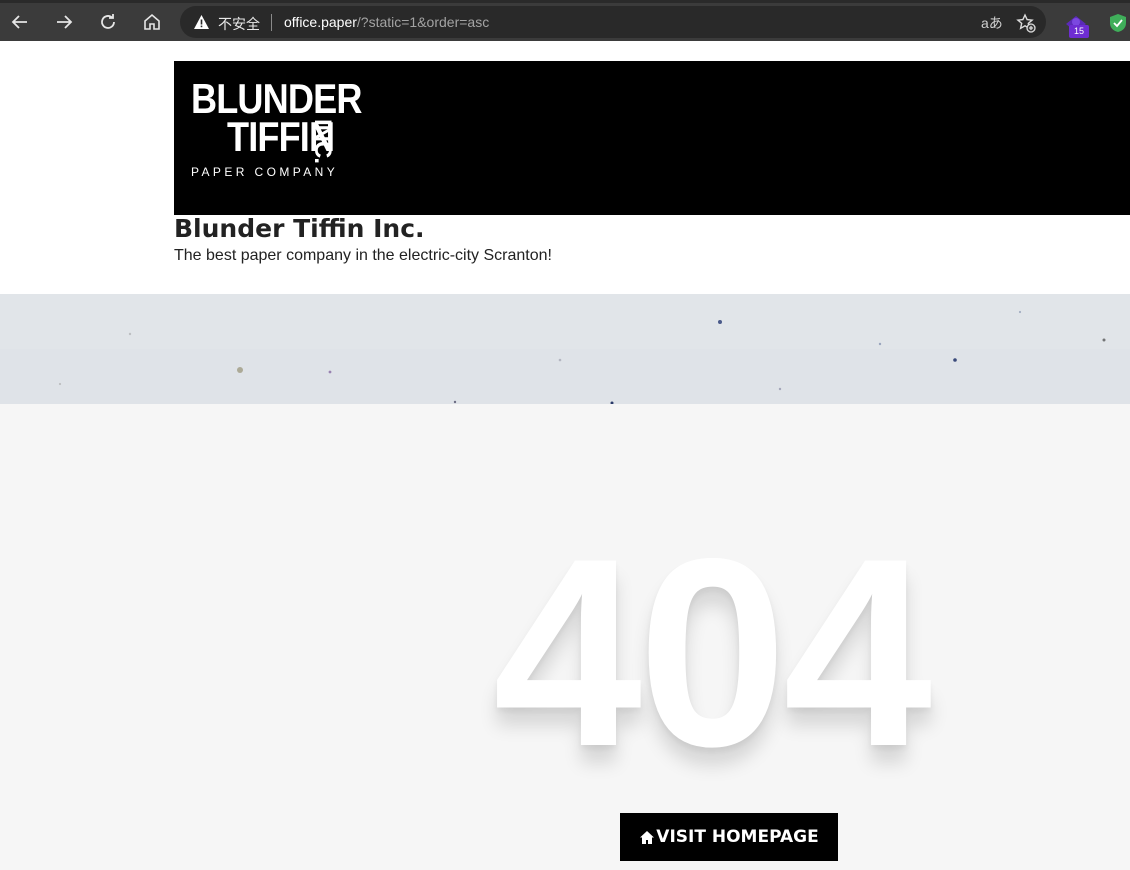  What do you see at coordinates (299, 228) in the screenshot?
I see `site-title: Blunder Tiffin Inc.` at bounding box center [299, 228].